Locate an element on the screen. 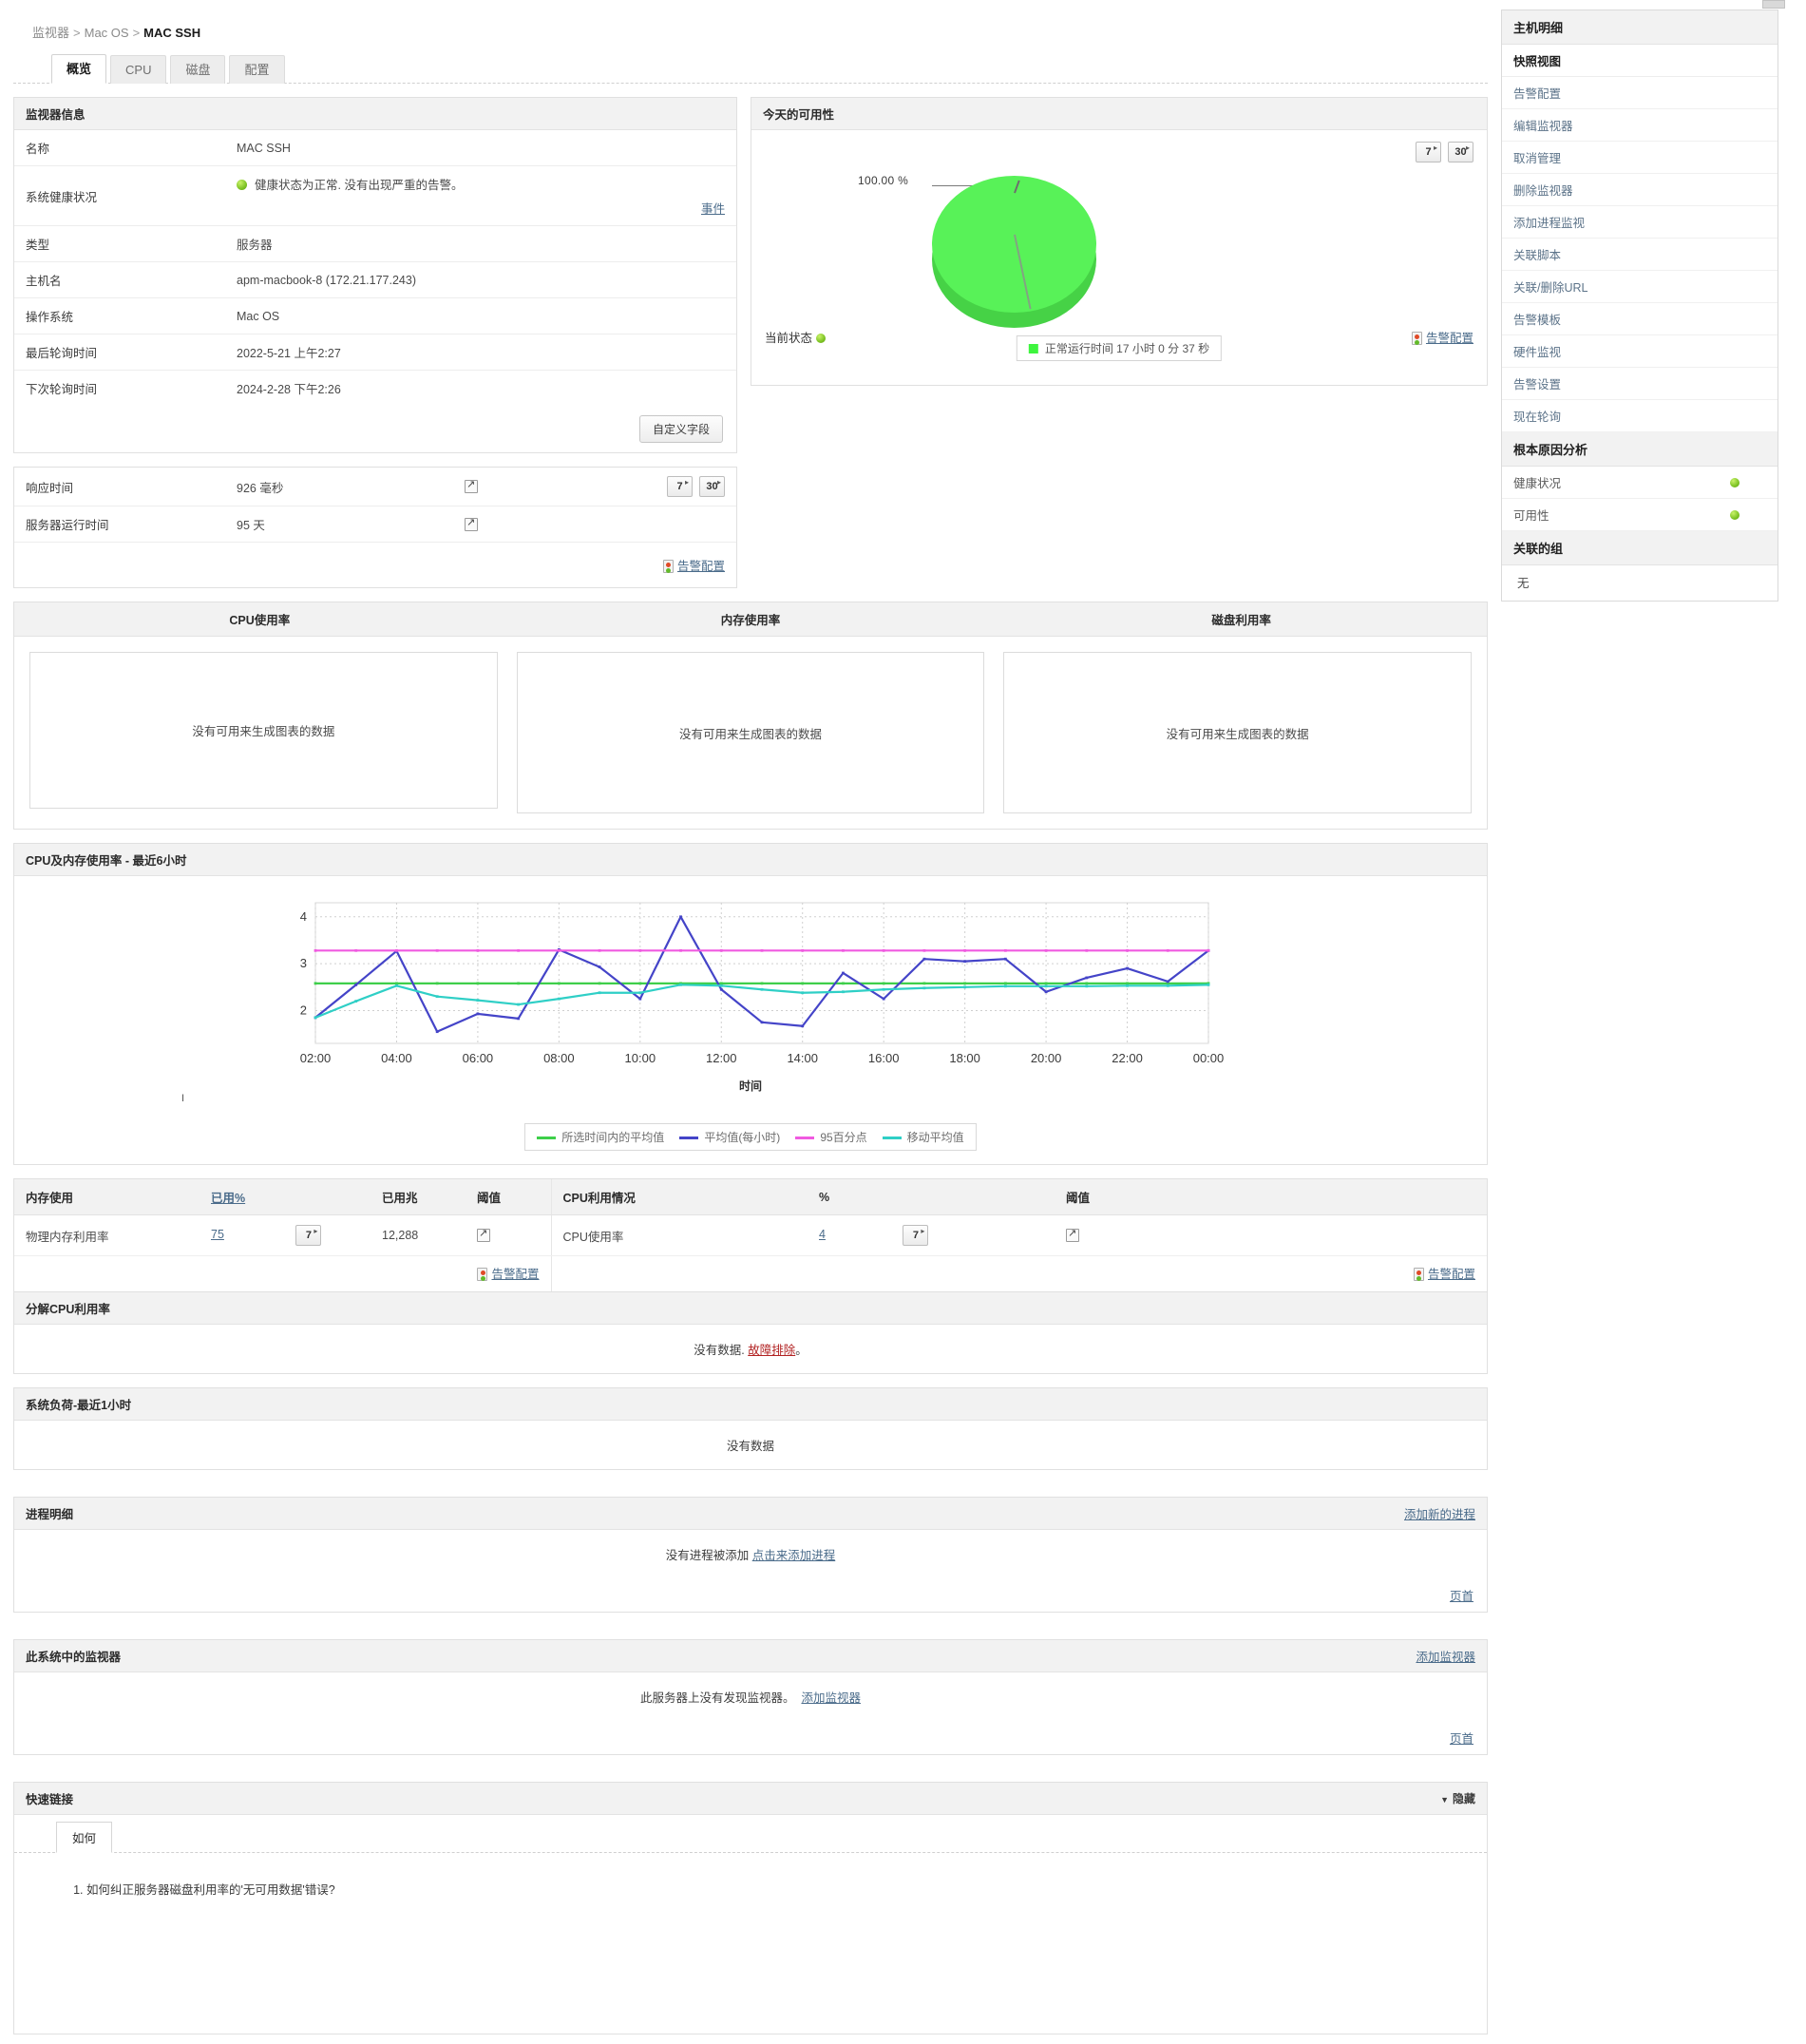  pie-legend: 正常运行时间 17 小时 0 分 37 秒 is located at coordinates (1119, 348).